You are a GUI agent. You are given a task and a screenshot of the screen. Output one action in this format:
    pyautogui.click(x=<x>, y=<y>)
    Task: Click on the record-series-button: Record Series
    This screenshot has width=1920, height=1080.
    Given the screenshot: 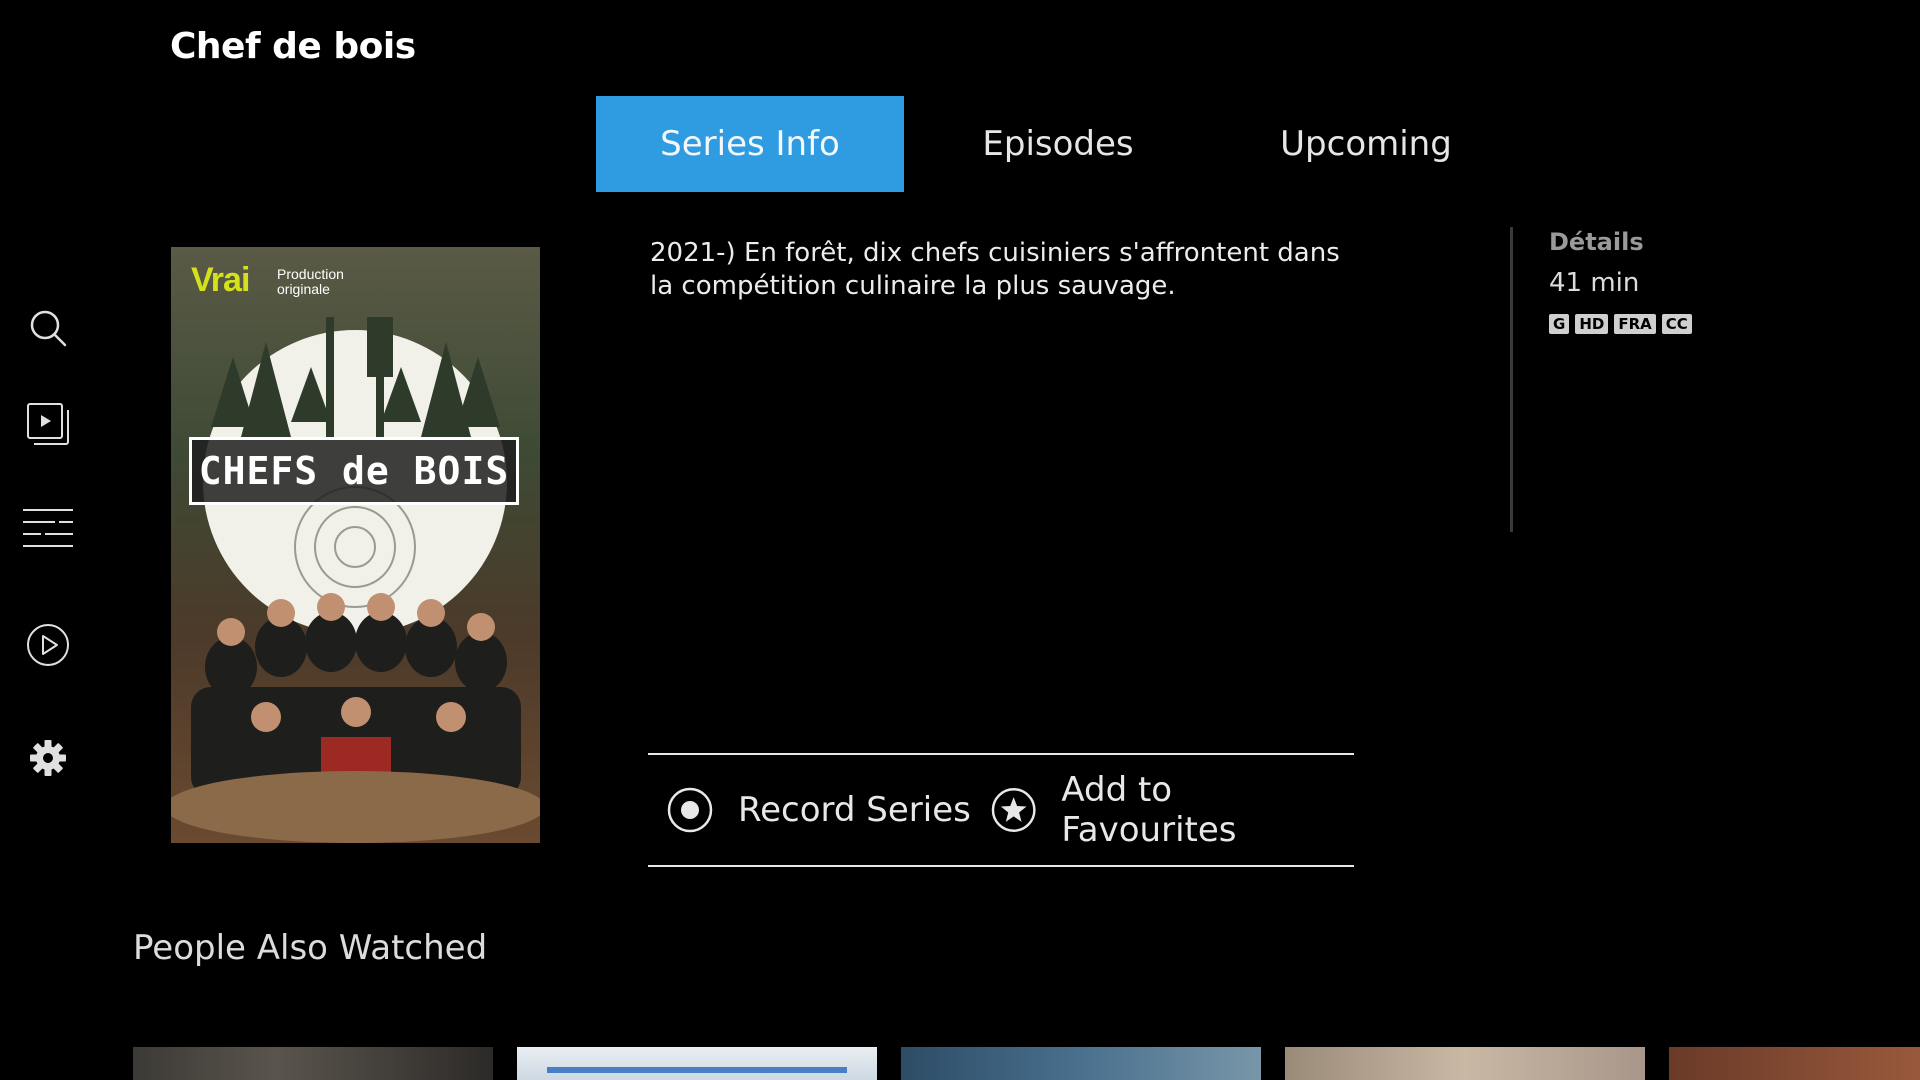 What is the action you would take?
    pyautogui.click(x=818, y=810)
    